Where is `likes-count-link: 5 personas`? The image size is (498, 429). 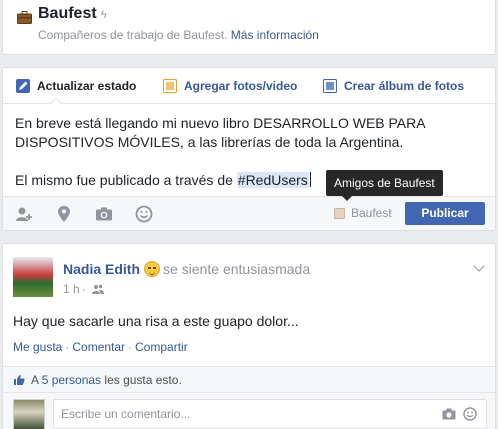 likes-count-link: 5 personas is located at coordinates (71, 380).